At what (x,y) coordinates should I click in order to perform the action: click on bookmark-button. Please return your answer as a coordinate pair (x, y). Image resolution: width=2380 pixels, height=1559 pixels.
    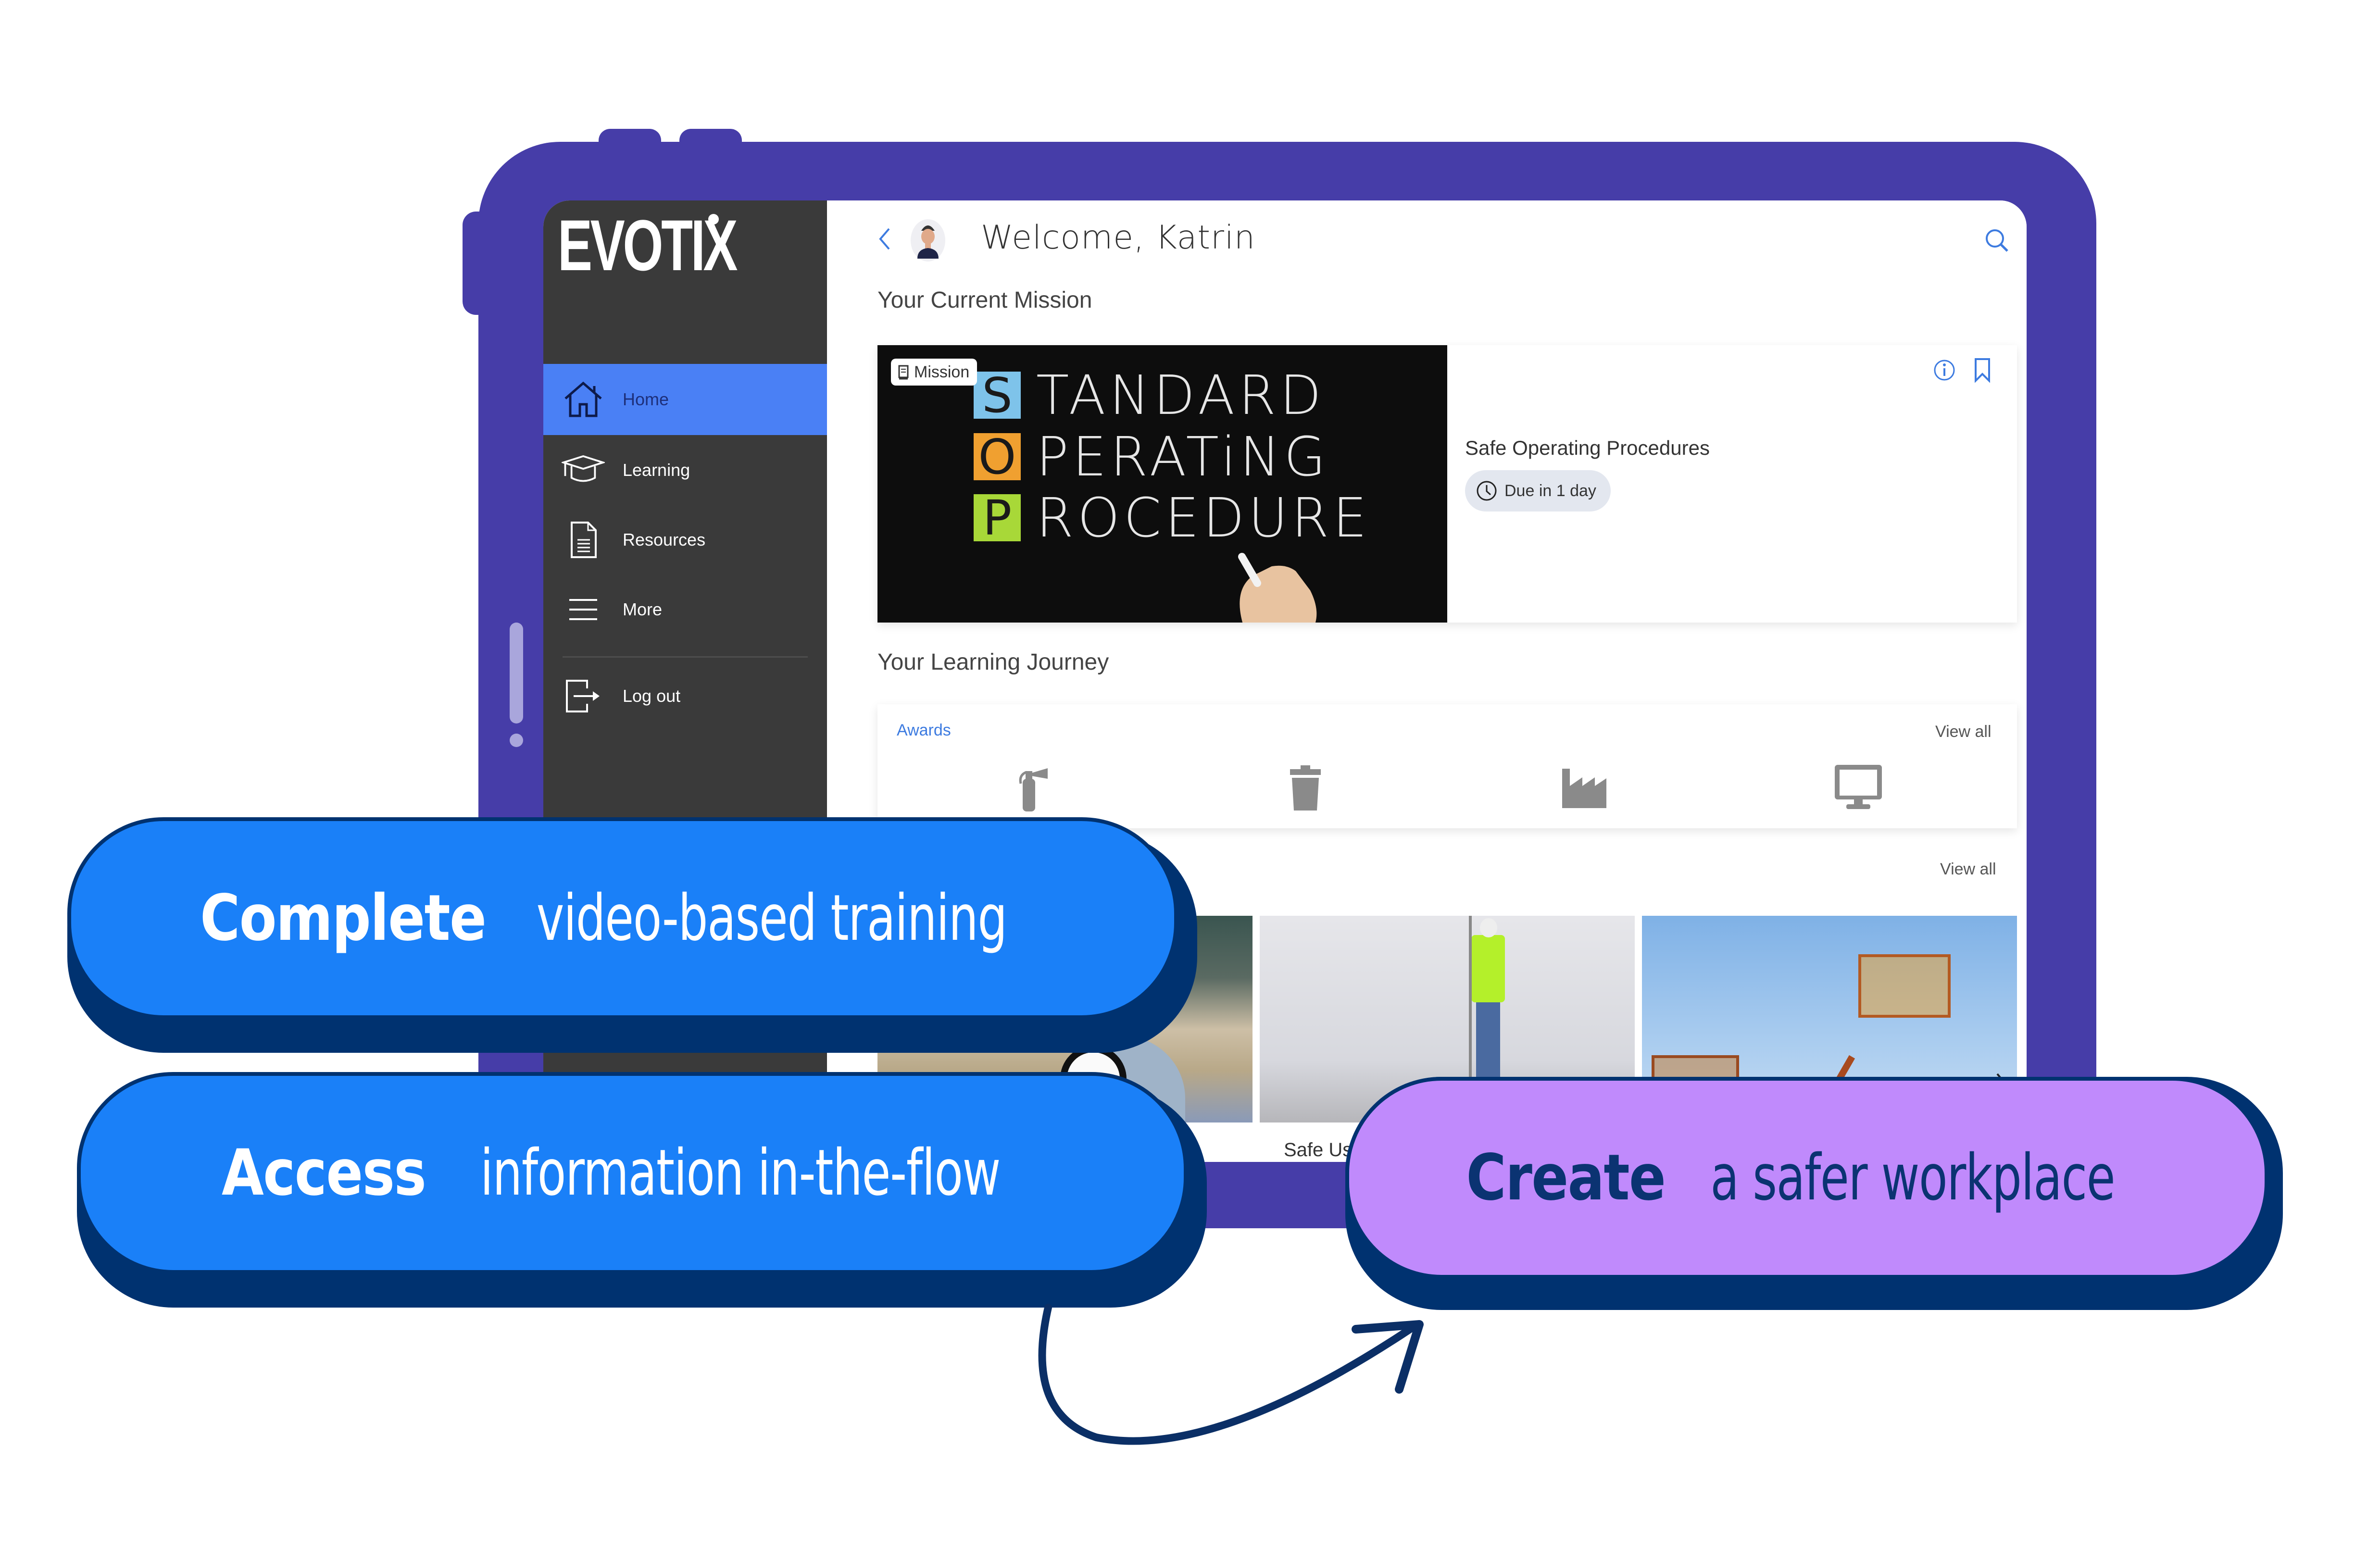
    Looking at the image, I should click on (1984, 371).